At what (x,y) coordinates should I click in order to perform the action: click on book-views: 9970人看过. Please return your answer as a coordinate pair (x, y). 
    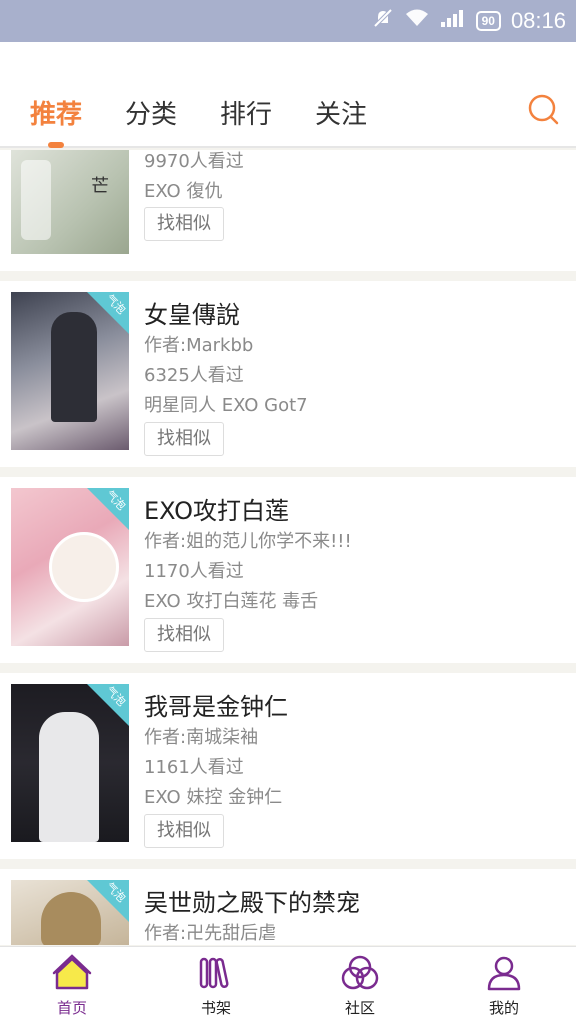
    Looking at the image, I should click on (194, 161).